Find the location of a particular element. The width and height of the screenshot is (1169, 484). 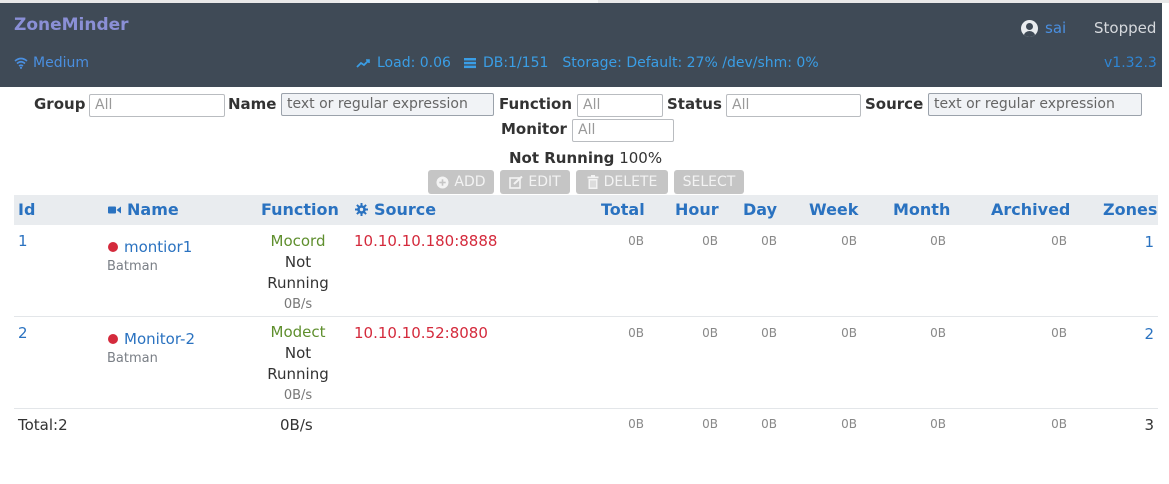

function-mode: Mocord is located at coordinates (298, 241).